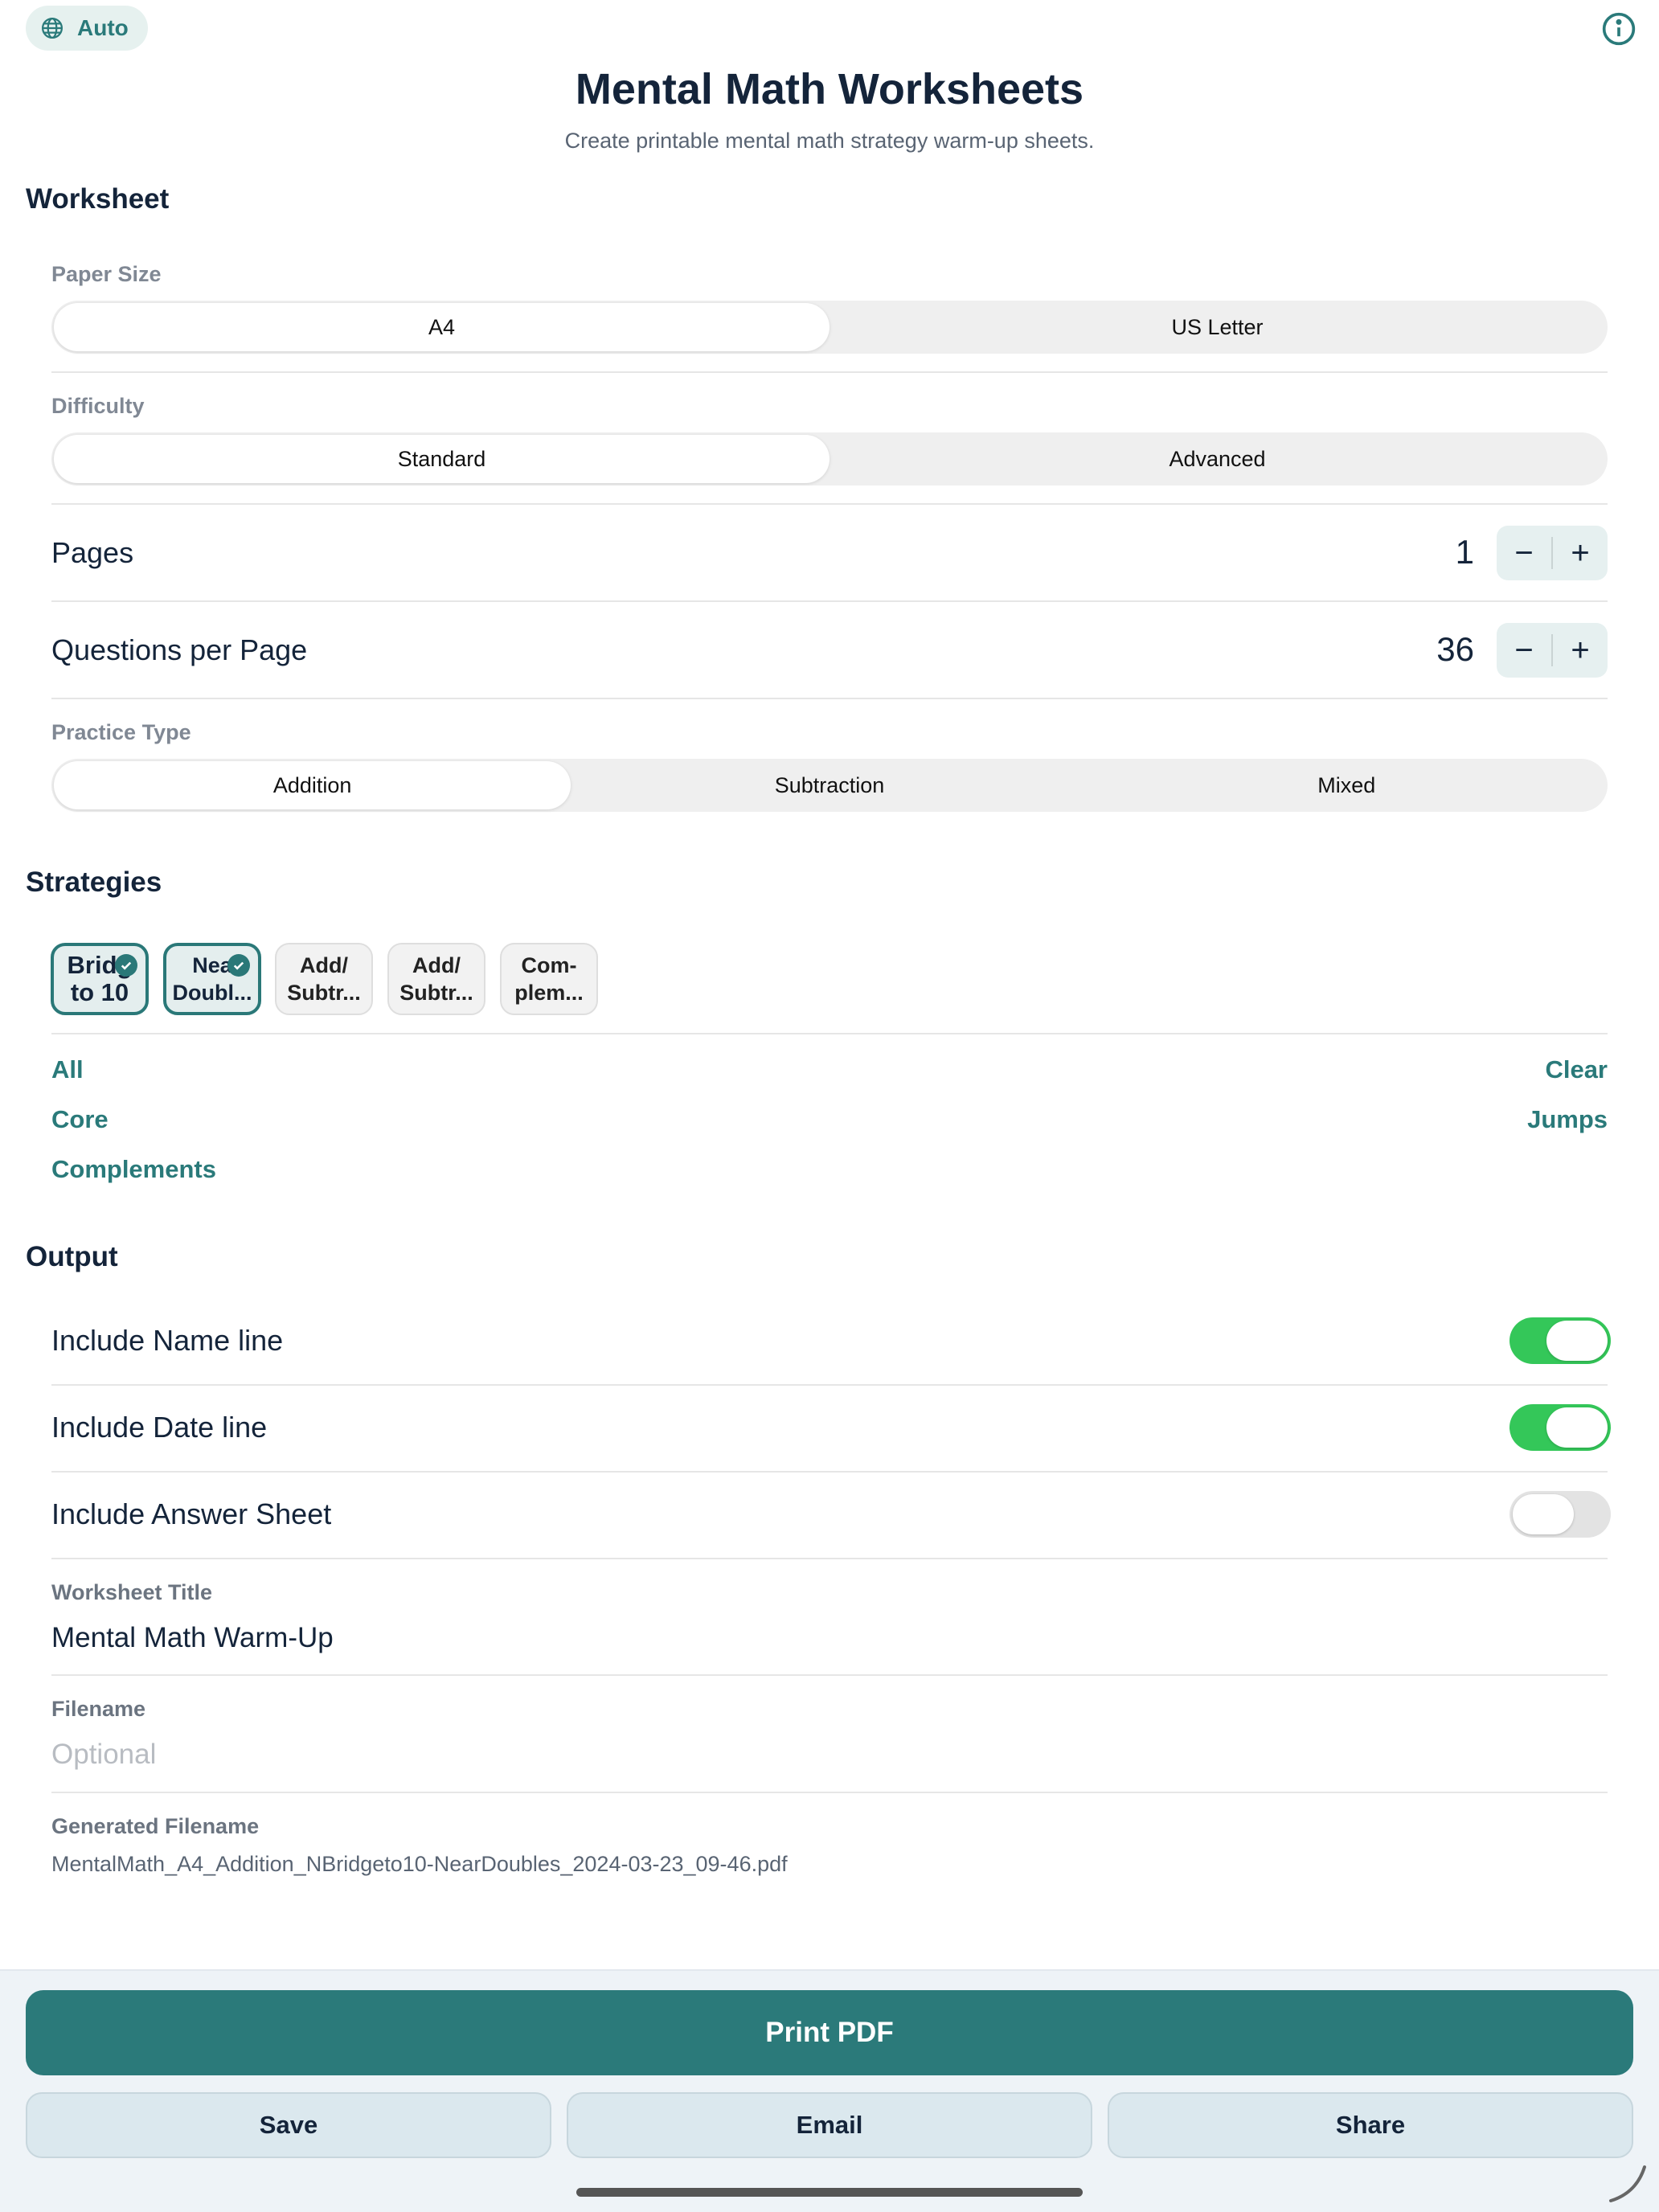  Describe the element at coordinates (106, 274) in the screenshot. I see `paper-size-label: Paper Size` at that location.